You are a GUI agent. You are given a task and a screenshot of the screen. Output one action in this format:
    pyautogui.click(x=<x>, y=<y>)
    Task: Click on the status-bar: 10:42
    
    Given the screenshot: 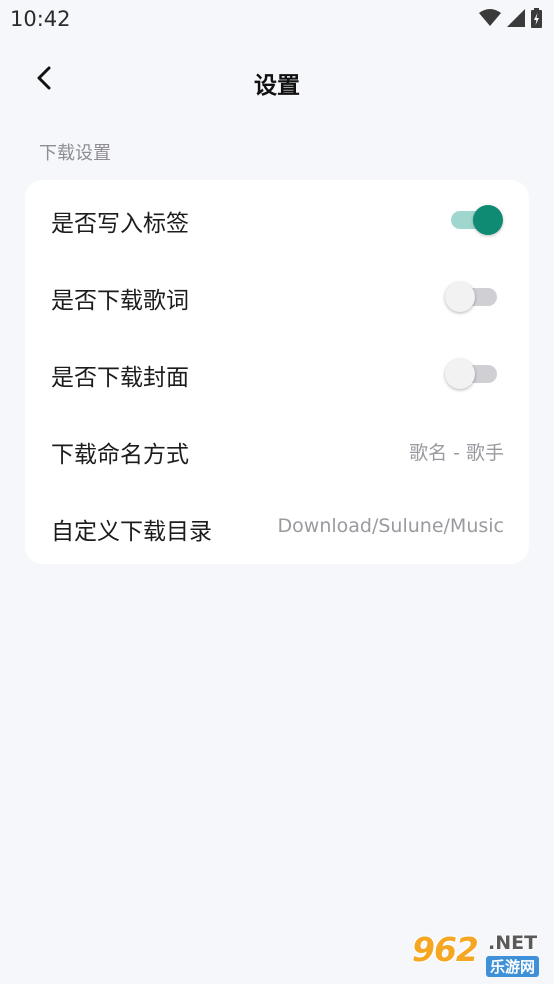 What is the action you would take?
    pyautogui.click(x=277, y=20)
    